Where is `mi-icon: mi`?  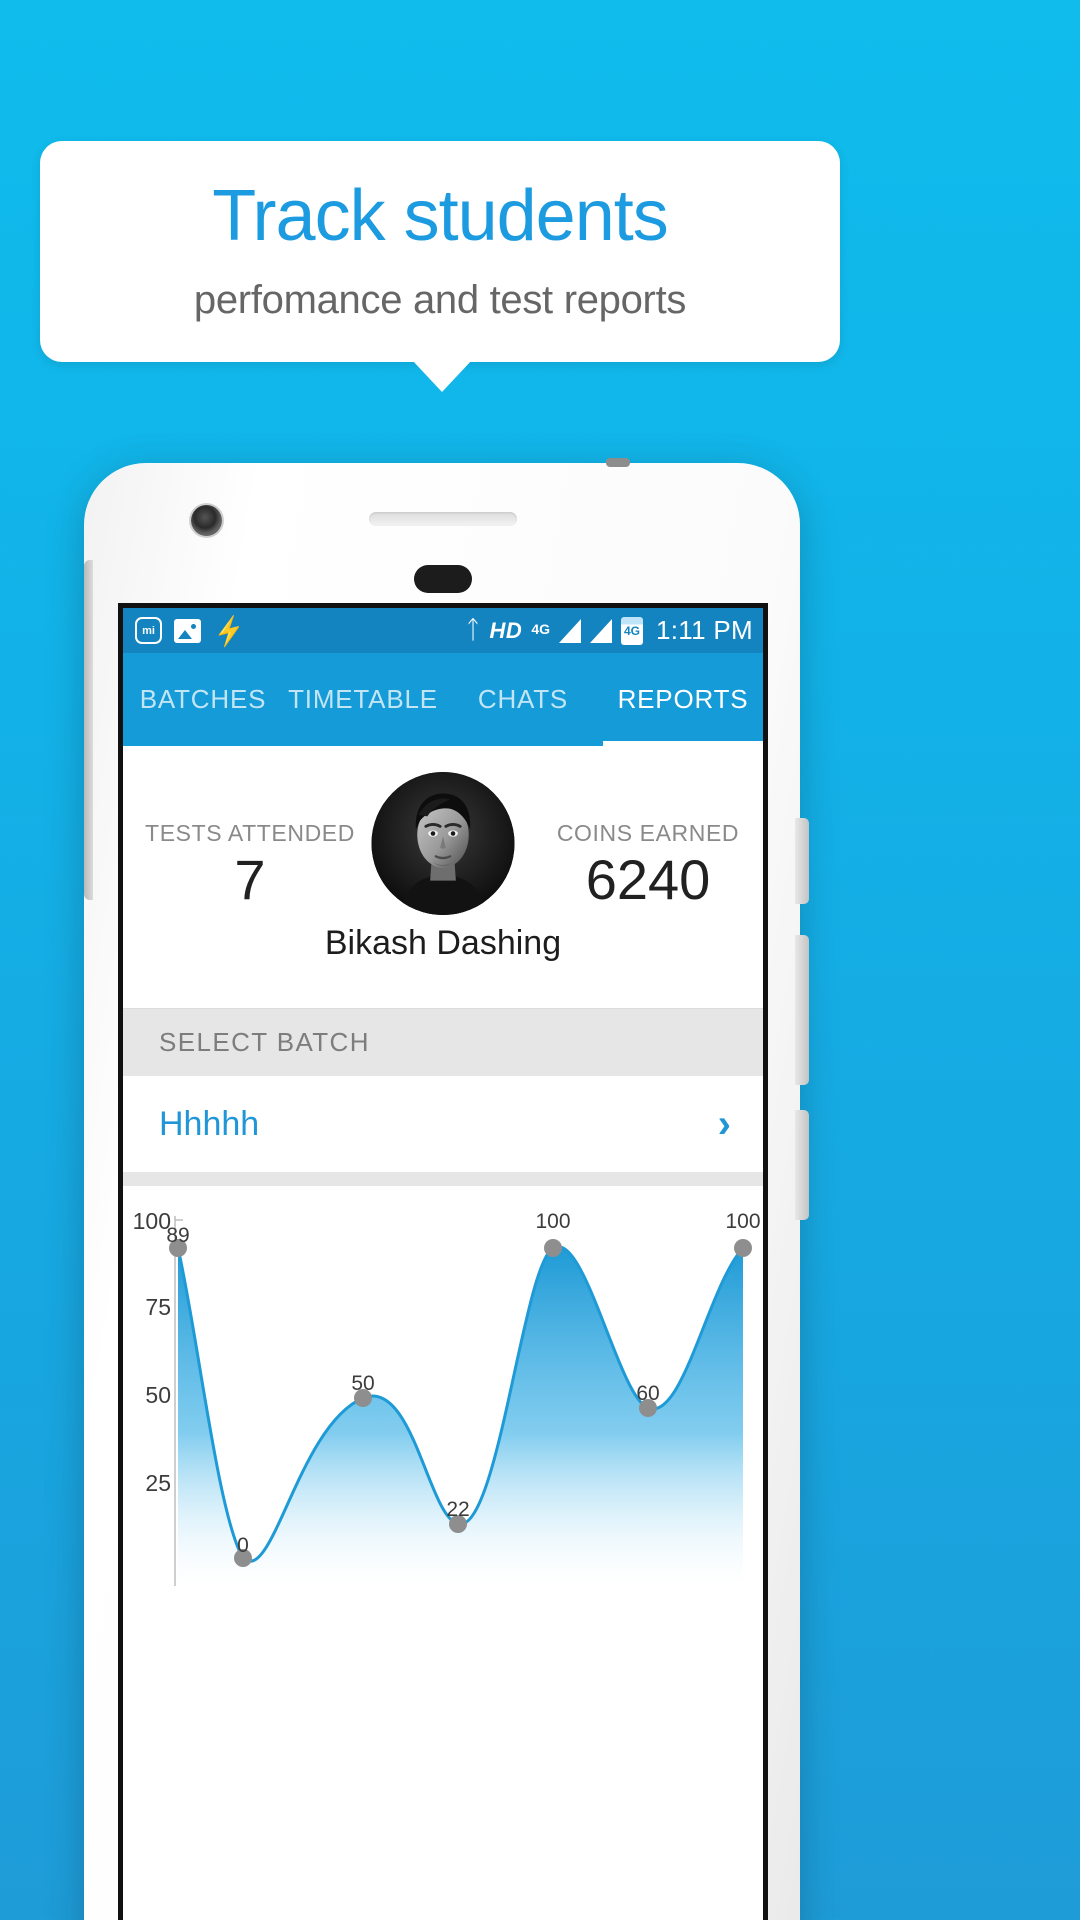
mi-icon: mi is located at coordinates (148, 630).